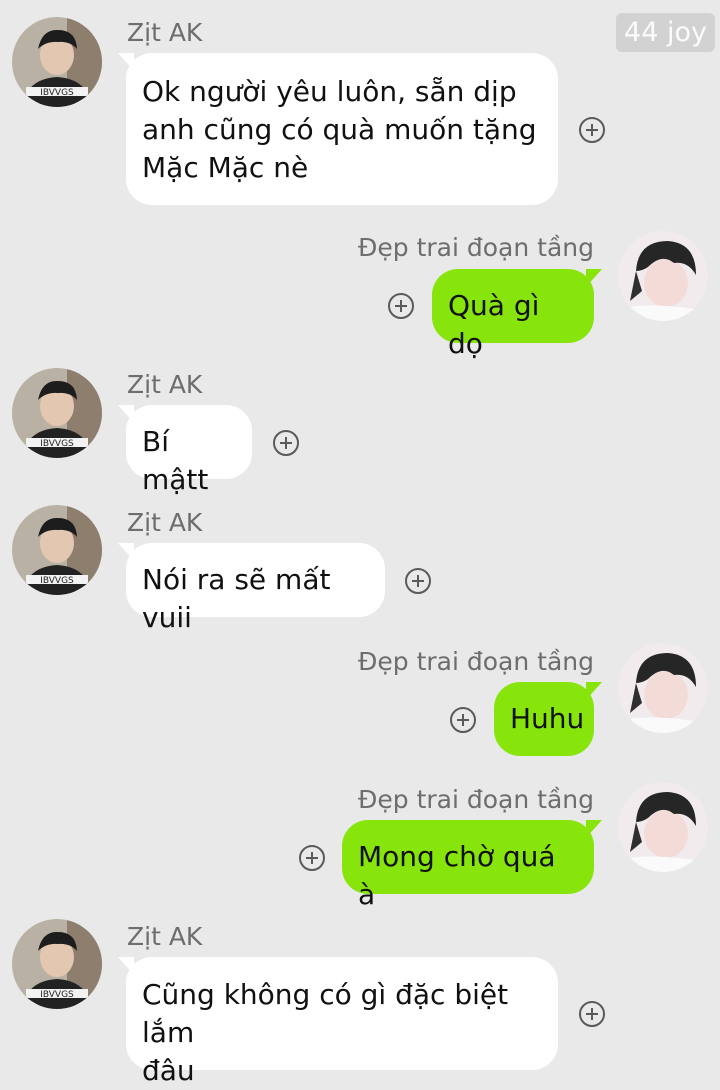 This screenshot has height=1090, width=720. What do you see at coordinates (175, 460) in the screenshot?
I see `message-text: Bí mậtt` at bounding box center [175, 460].